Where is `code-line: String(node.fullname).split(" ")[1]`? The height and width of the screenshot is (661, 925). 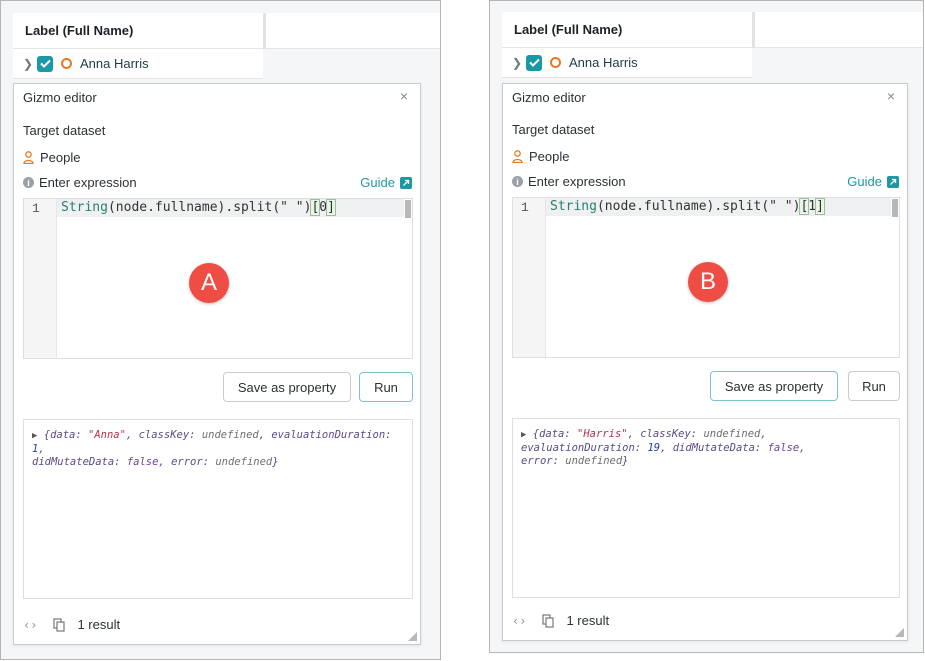
code-line: String(node.fullname).split(" ")[1] is located at coordinates (718, 207).